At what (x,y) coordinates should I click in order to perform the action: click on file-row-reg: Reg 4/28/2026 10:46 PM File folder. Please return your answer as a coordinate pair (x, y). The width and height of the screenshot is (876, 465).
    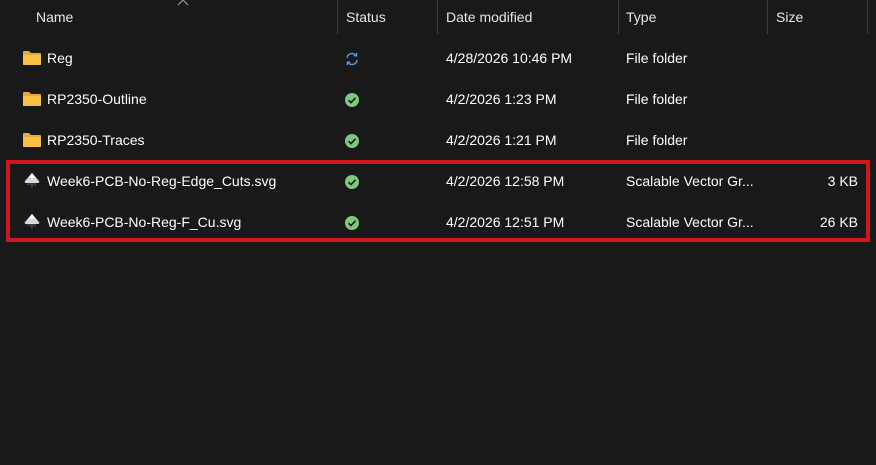
    Looking at the image, I should click on (438, 58).